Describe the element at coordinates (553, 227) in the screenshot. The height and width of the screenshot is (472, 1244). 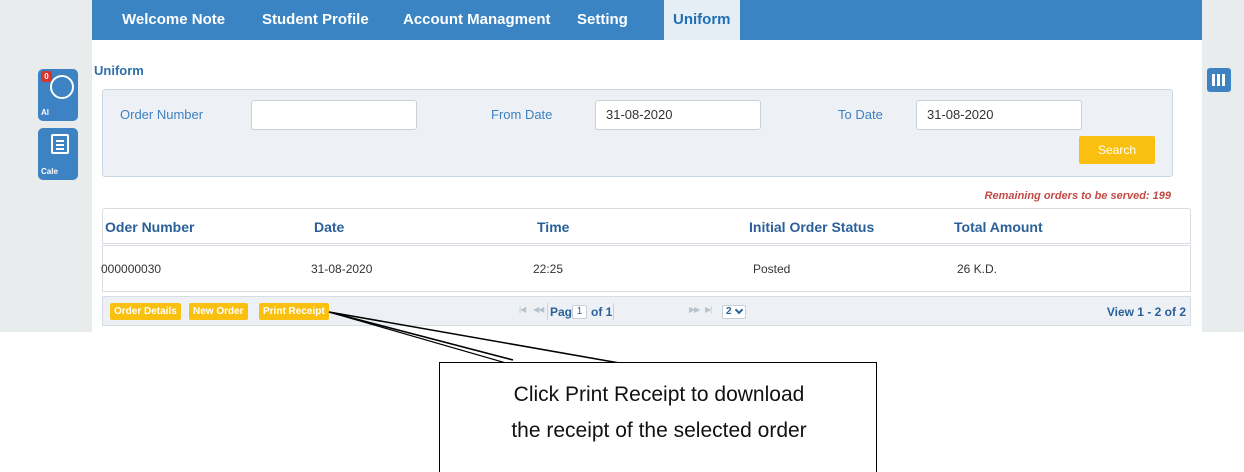
I see `col-time: Time` at that location.